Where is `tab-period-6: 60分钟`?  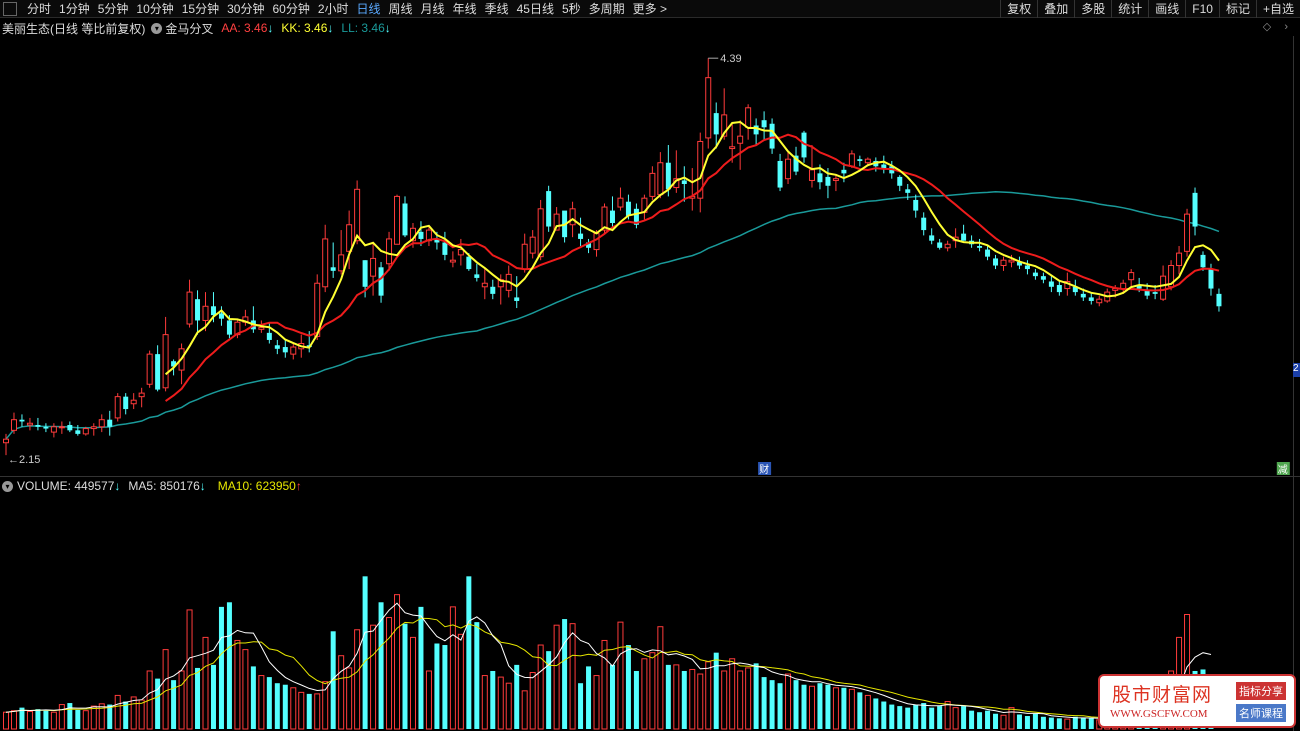 tab-period-6: 60分钟 is located at coordinates (290, 9).